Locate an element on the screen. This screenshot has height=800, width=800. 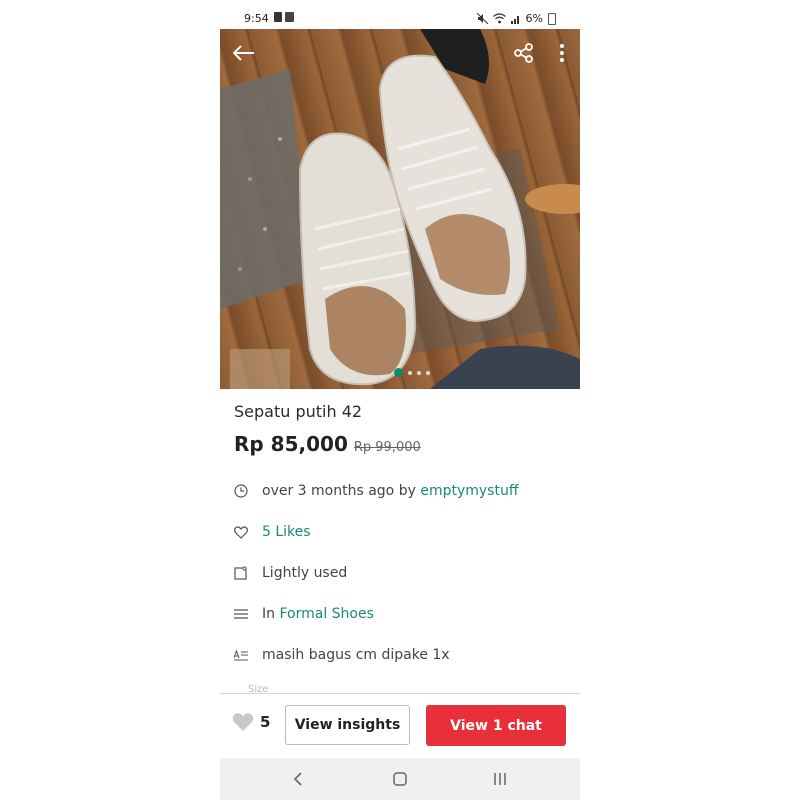
mute-icon is located at coordinates (482, 18).